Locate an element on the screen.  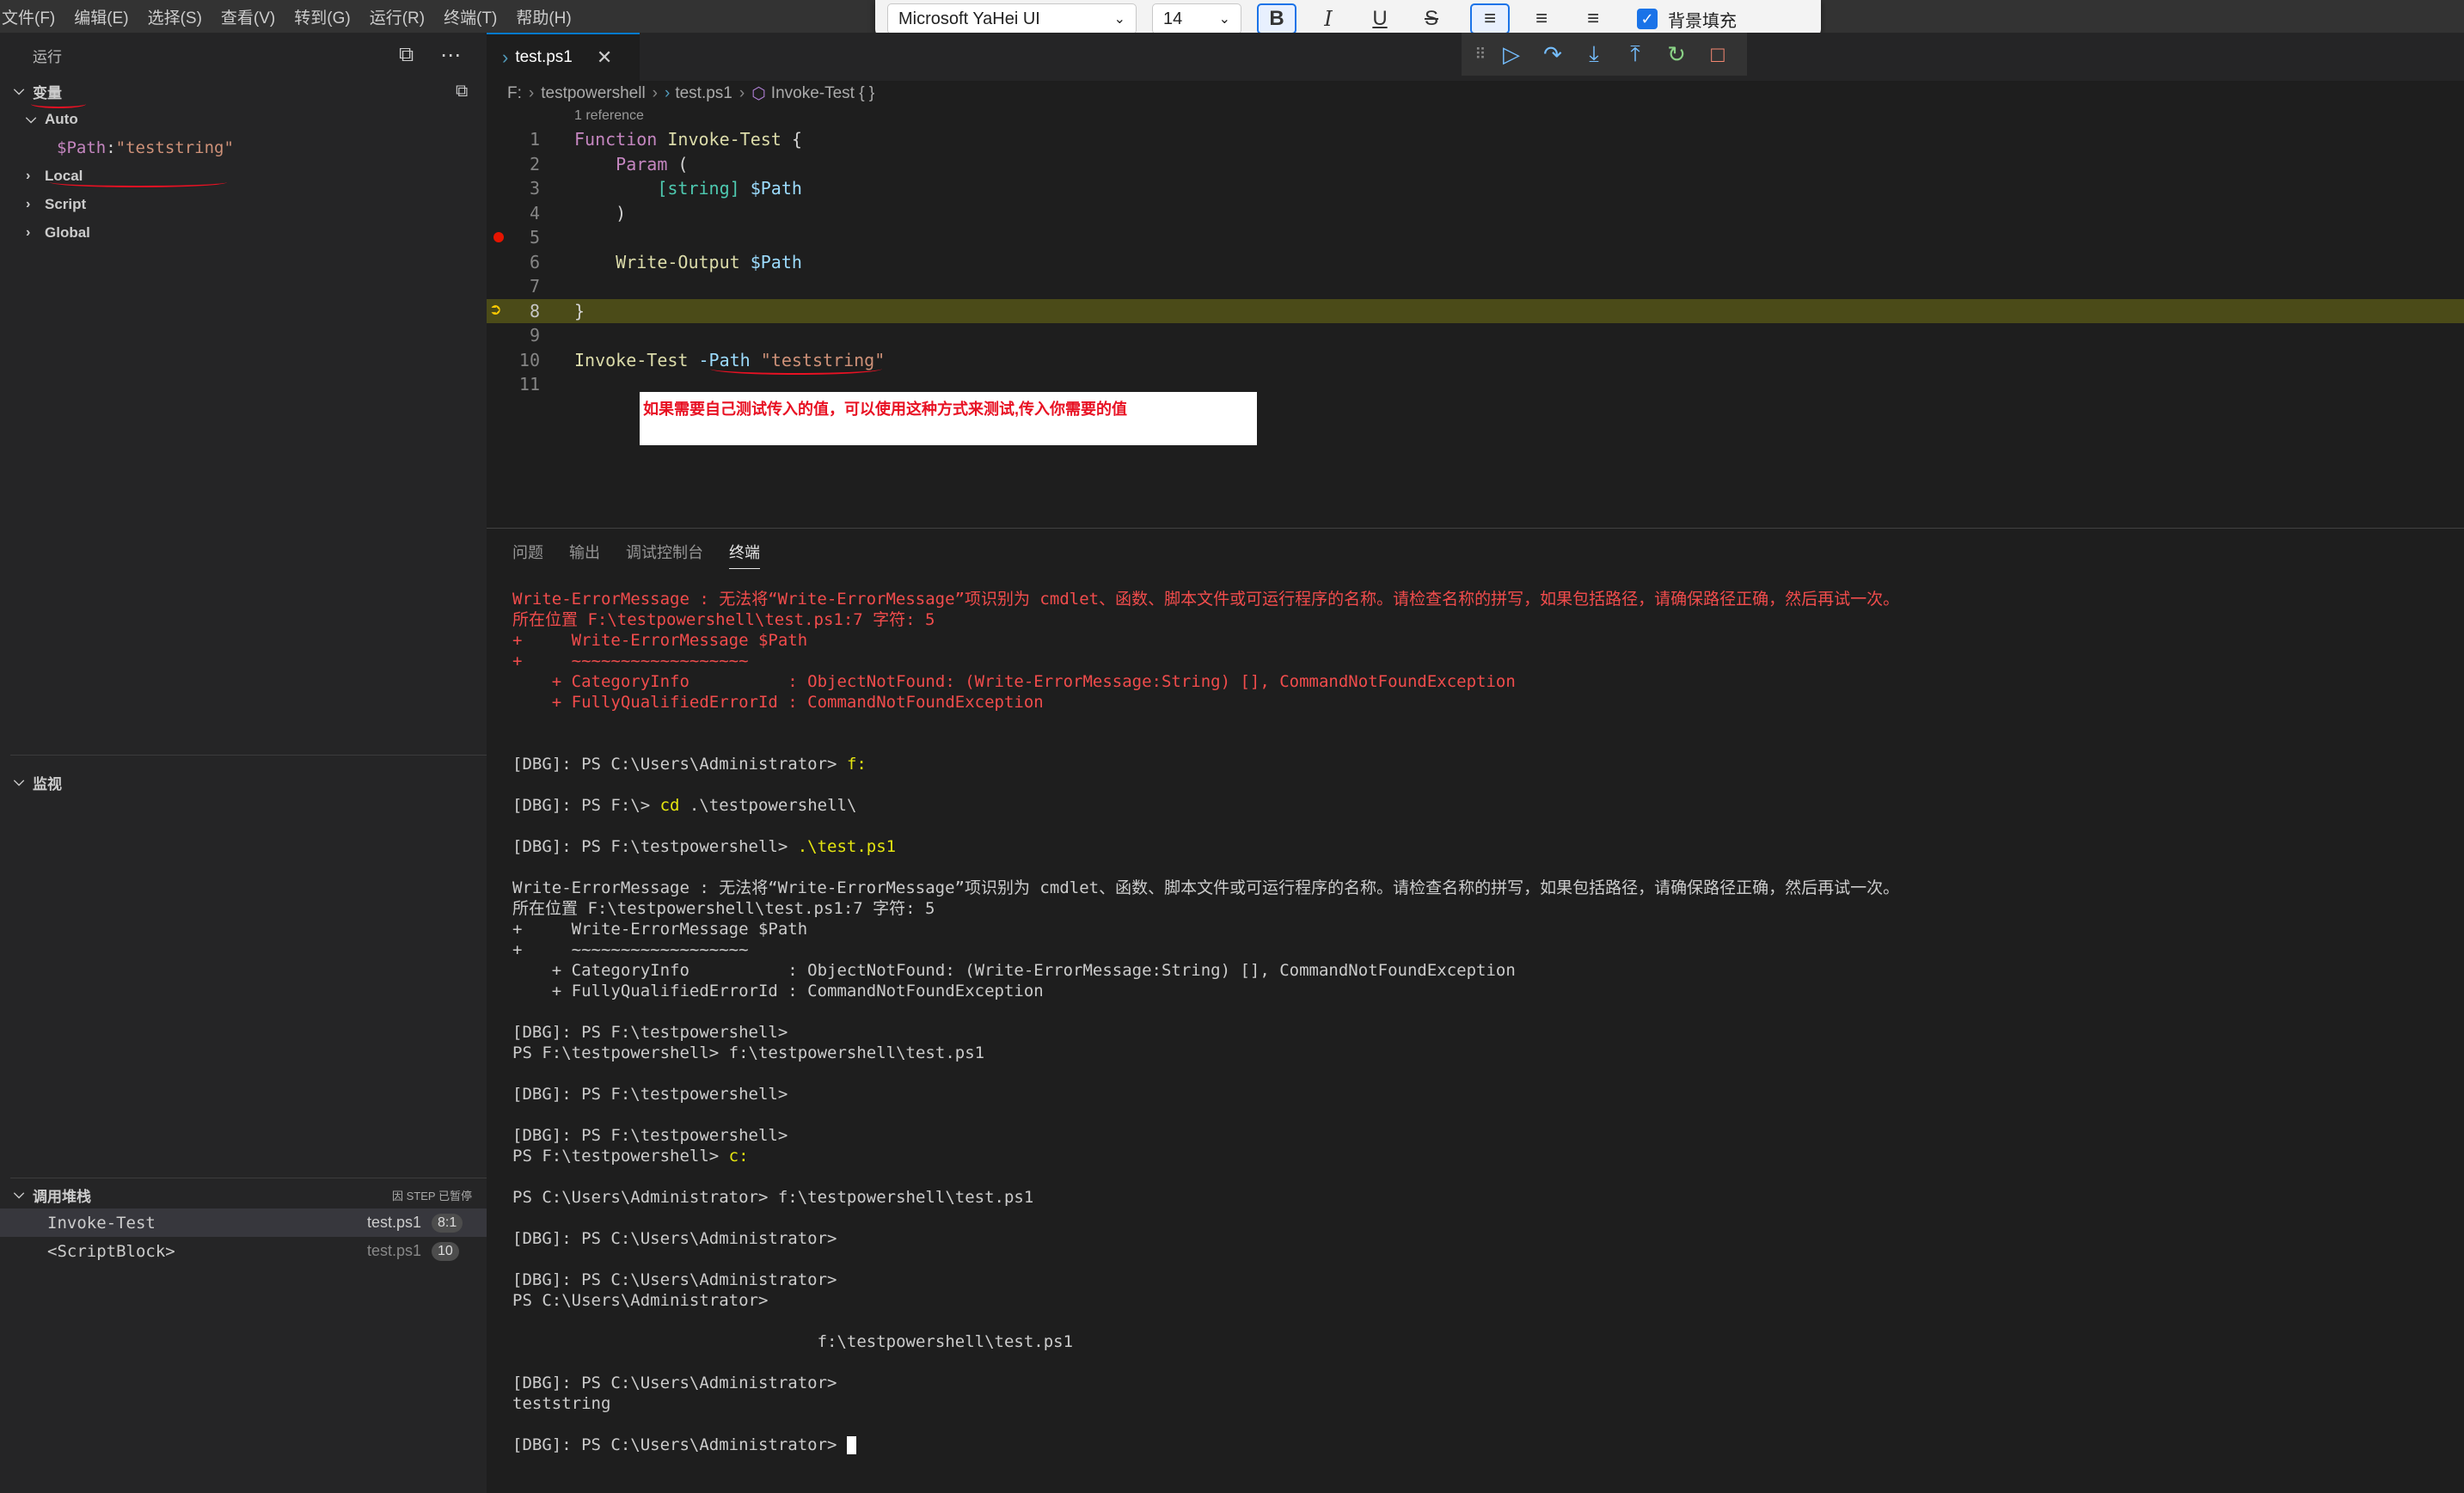
step-out-icon: ⤒ is located at coordinates (1635, 54).